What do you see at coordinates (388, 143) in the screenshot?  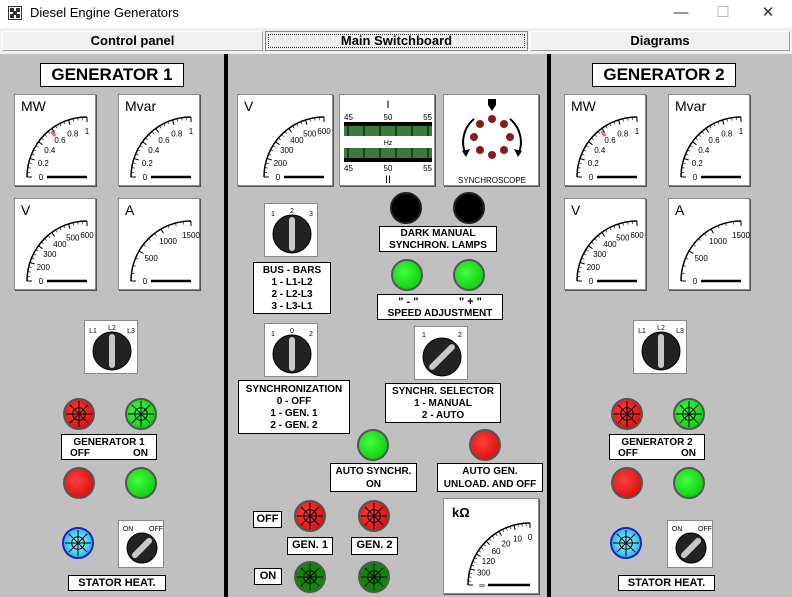 I see `freq-unit: Hz` at bounding box center [388, 143].